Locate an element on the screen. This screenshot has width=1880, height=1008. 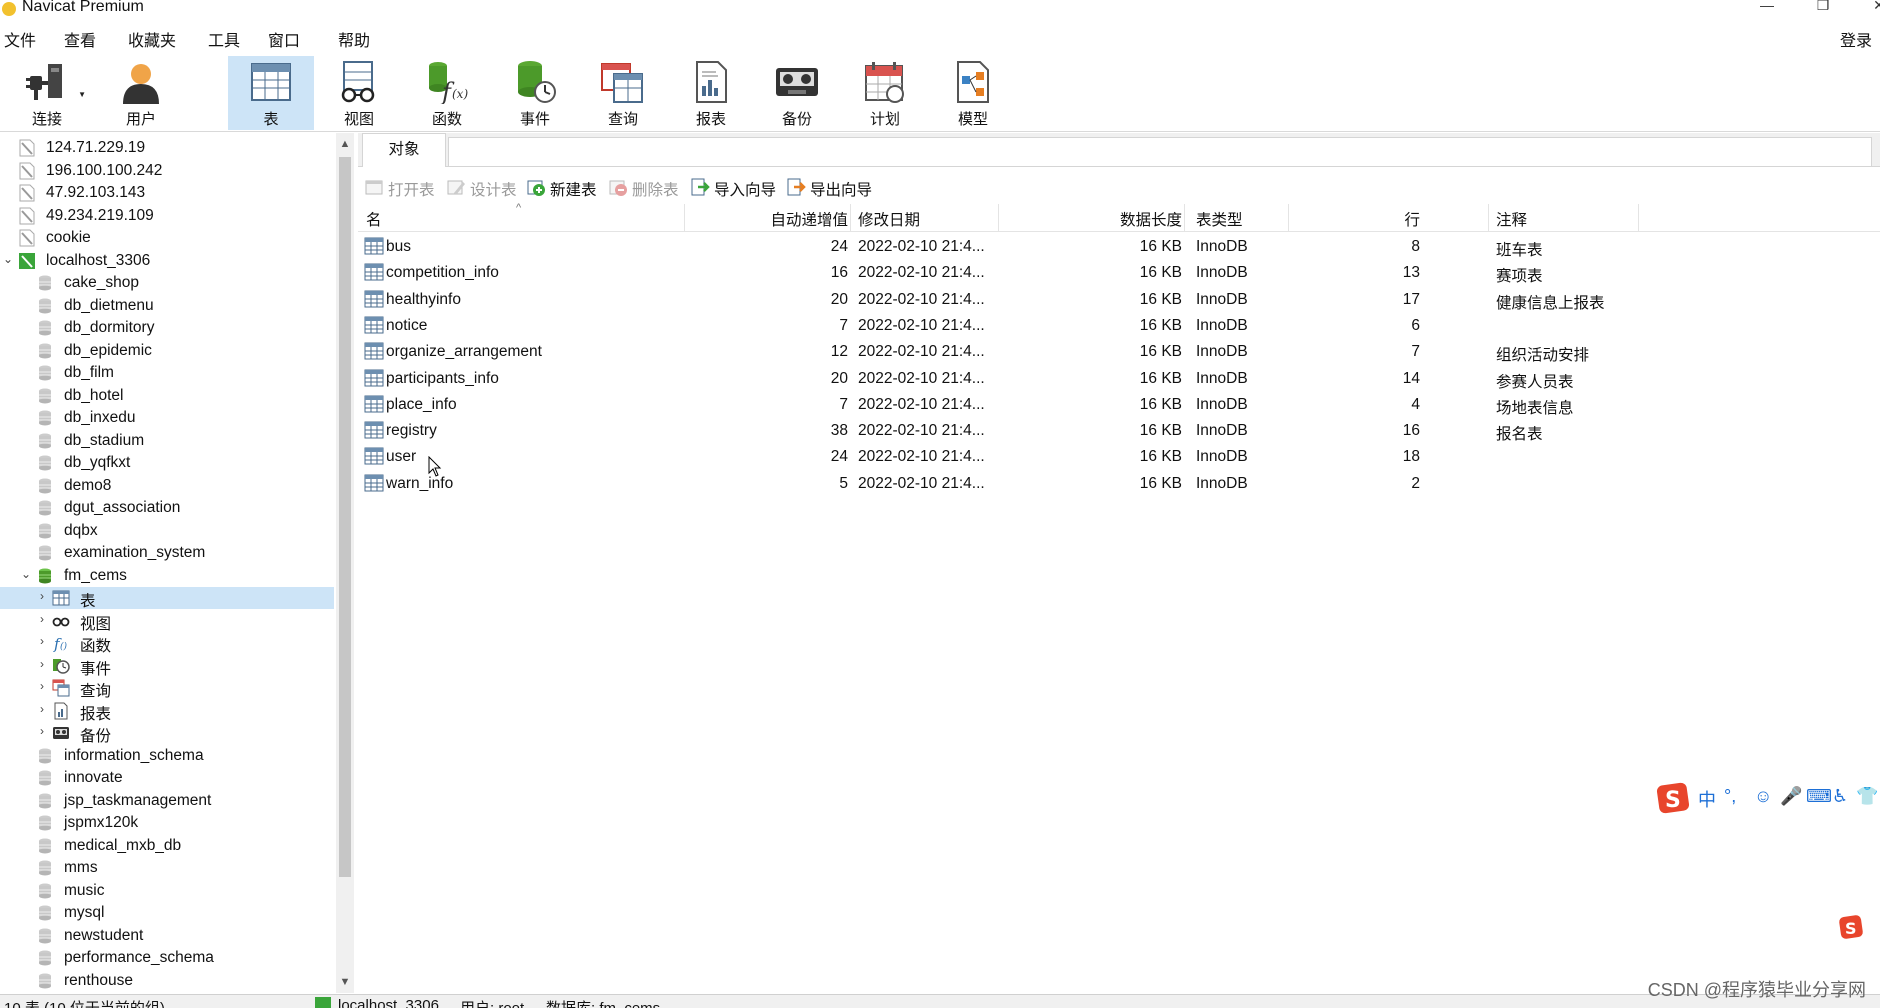
tree-item: cake_shop is located at coordinates (167, 283).